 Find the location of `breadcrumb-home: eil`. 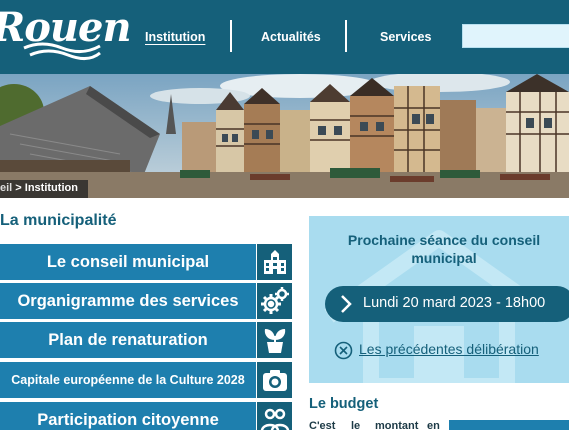

breadcrumb-home: eil is located at coordinates (6, 188).